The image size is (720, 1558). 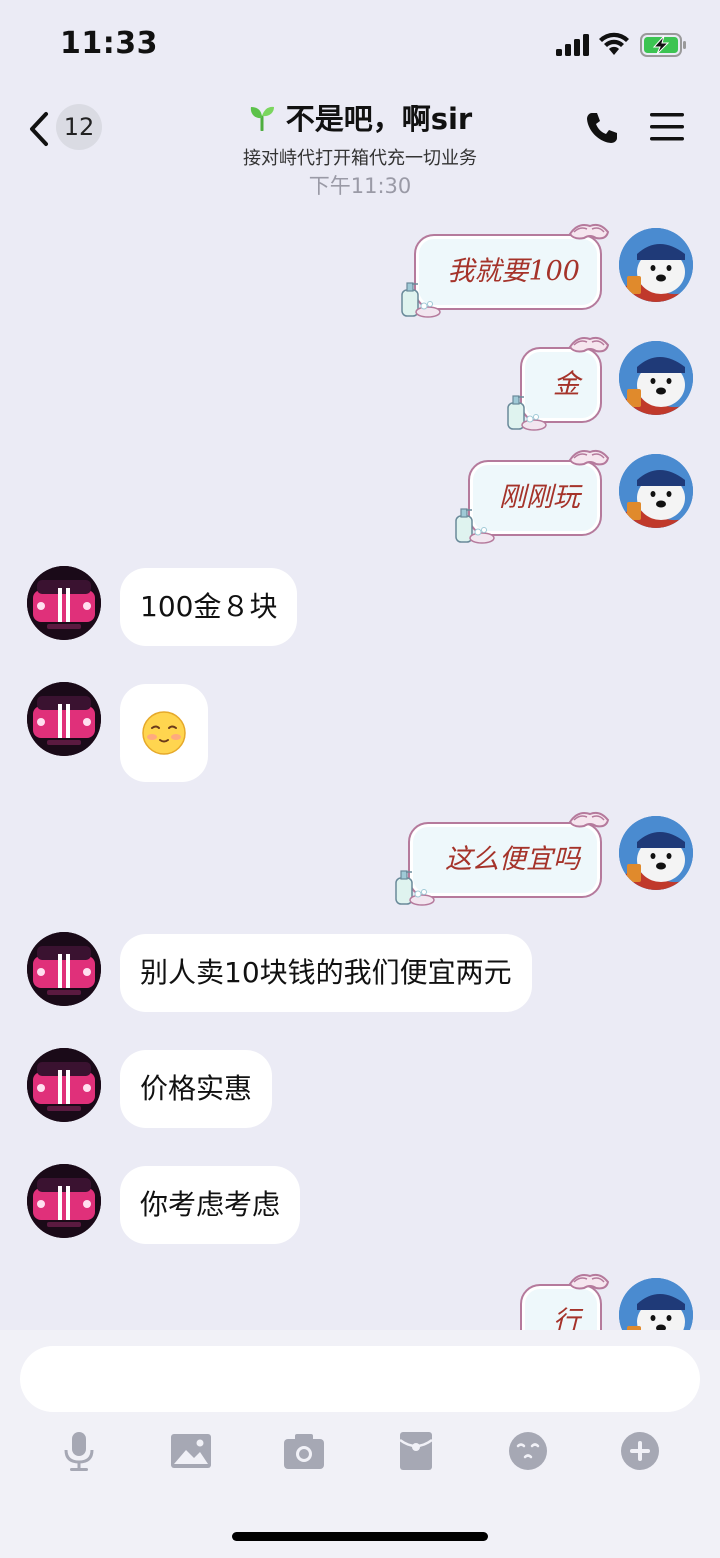 I want to click on sticker-message: 行, so click(x=561, y=1301).